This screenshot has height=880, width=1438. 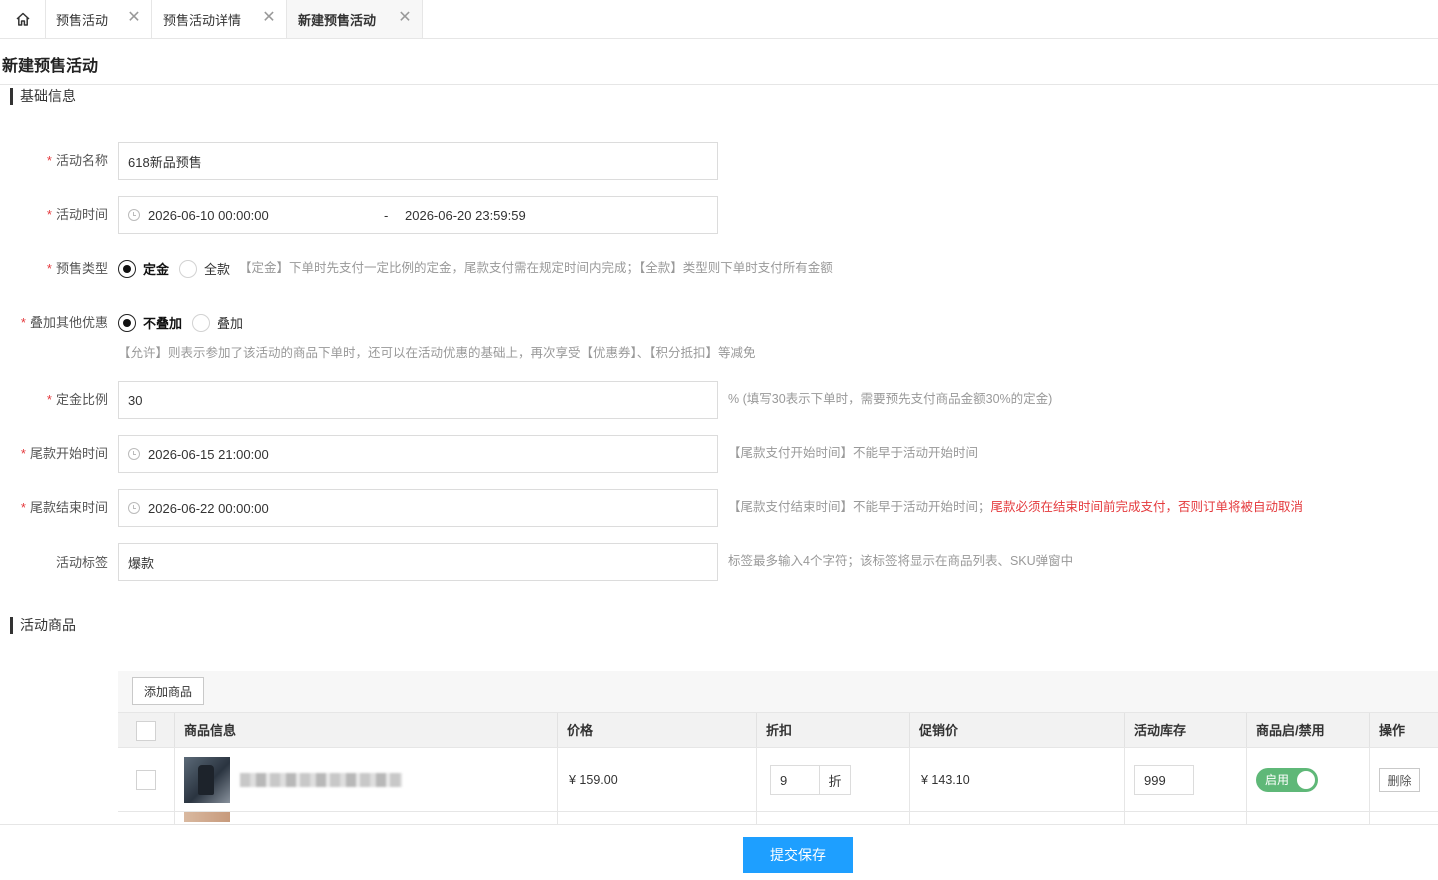 What do you see at coordinates (81, 268) in the screenshot?
I see `label-text: 预售类型` at bounding box center [81, 268].